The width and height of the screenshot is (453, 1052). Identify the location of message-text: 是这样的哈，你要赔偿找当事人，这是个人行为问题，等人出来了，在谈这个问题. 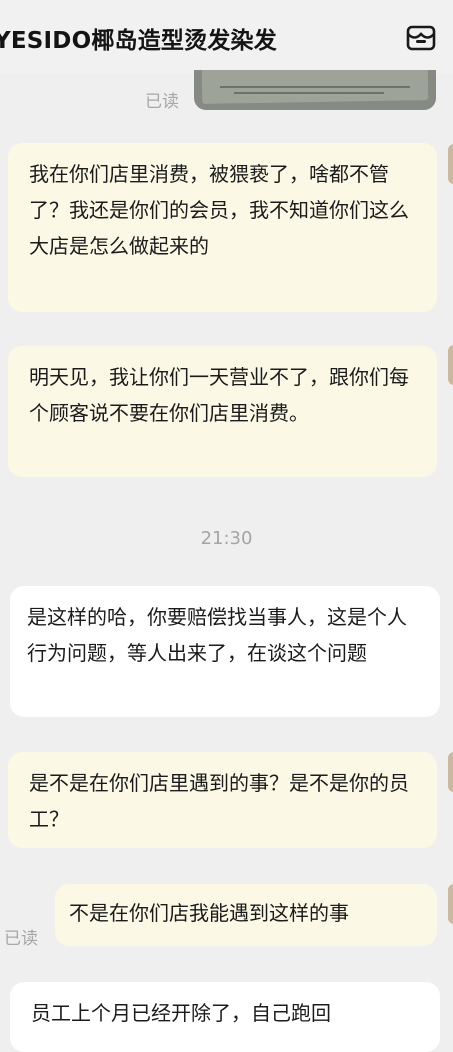
(217, 635).